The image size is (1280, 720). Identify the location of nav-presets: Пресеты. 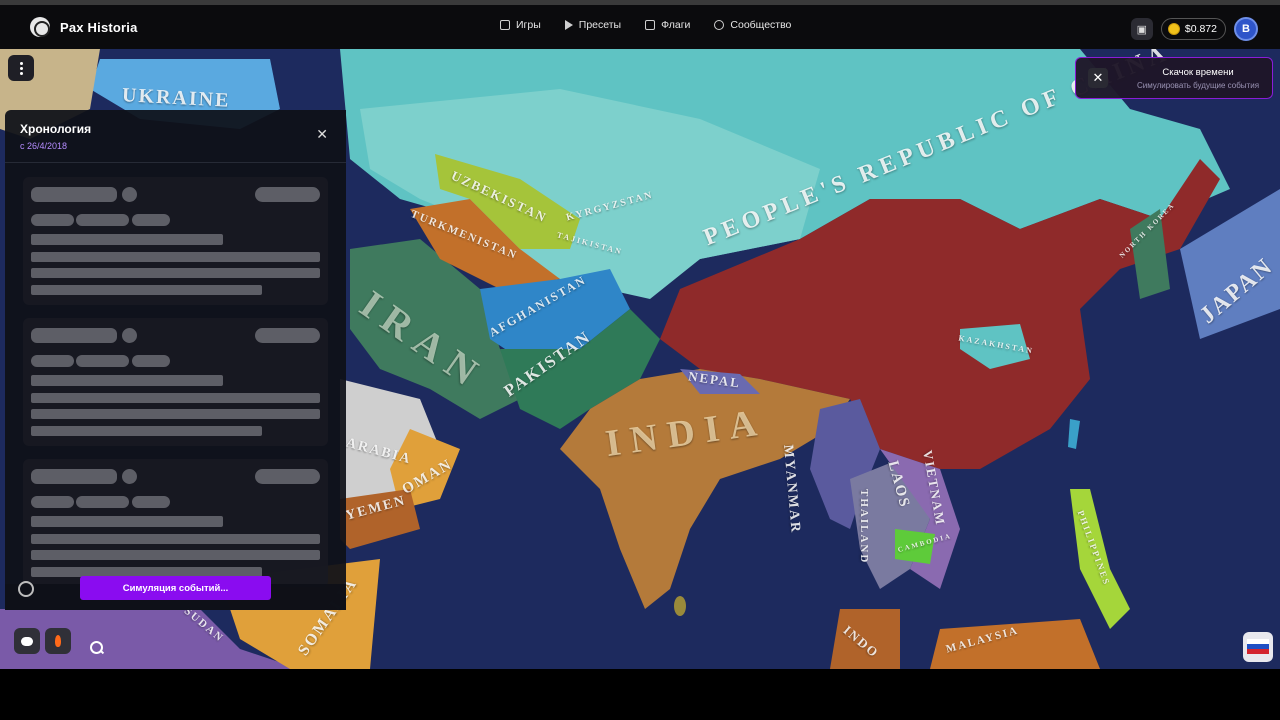
(593, 25).